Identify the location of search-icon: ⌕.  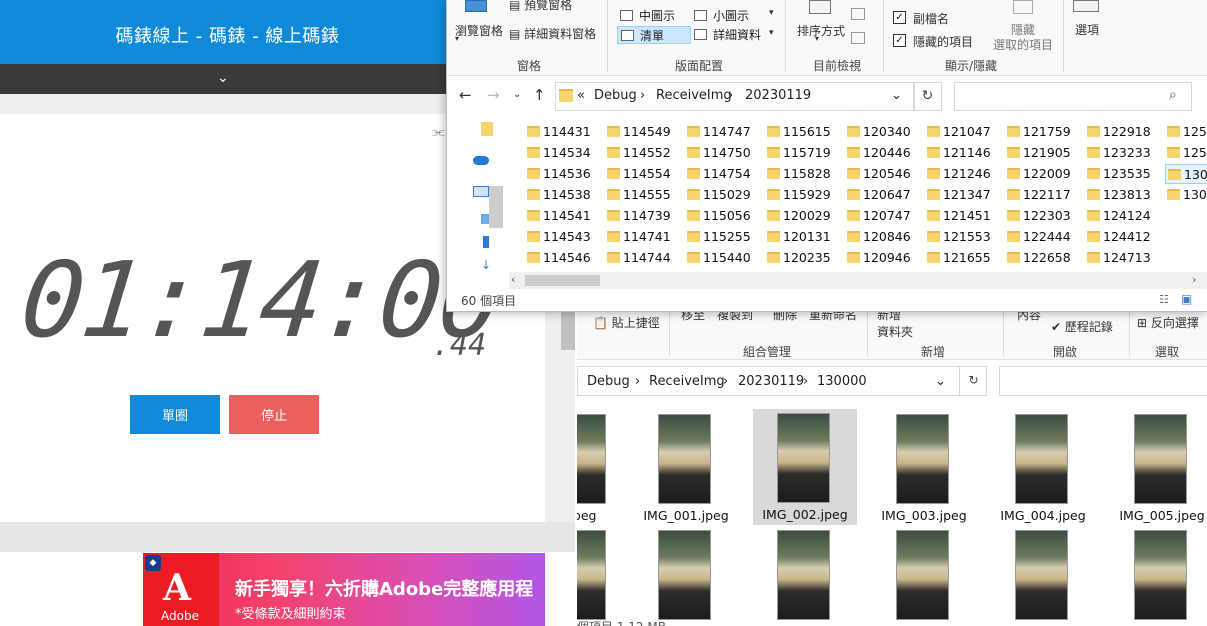
(1173, 95).